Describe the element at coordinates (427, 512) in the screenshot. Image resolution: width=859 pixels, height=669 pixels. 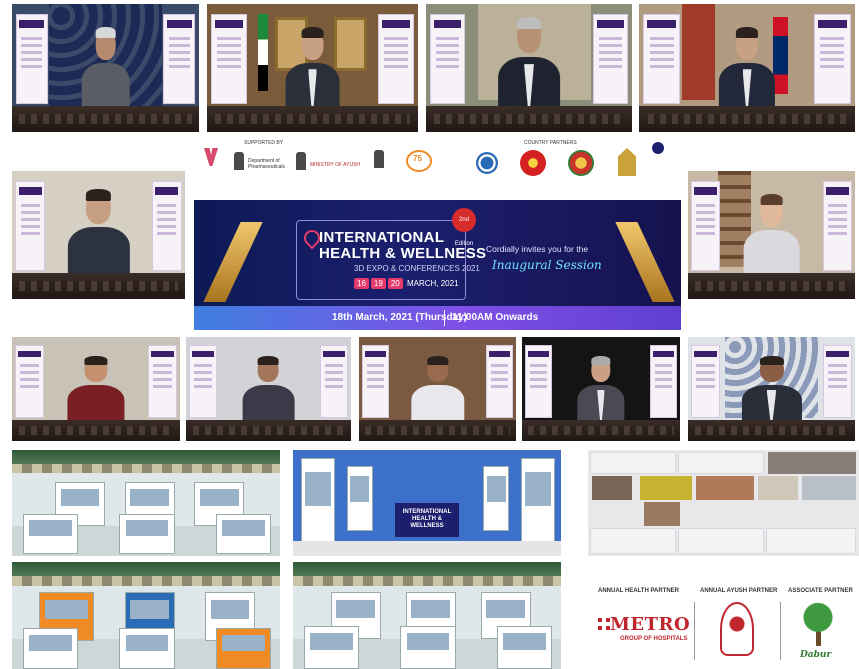
I see `expo-banner-line1: INTERNATIONAL` at that location.